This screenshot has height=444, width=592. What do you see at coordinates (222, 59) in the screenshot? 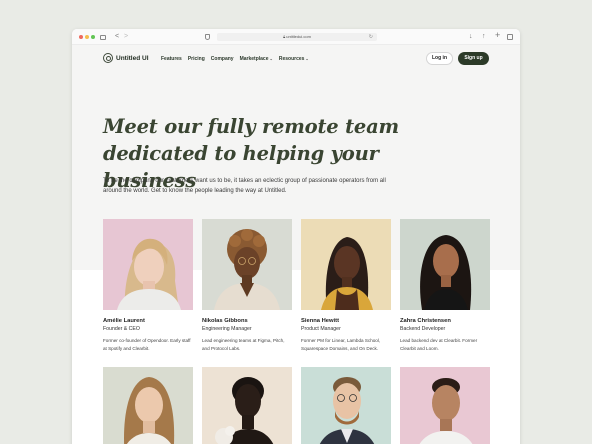
I see `nav-link-company: Company` at bounding box center [222, 59].